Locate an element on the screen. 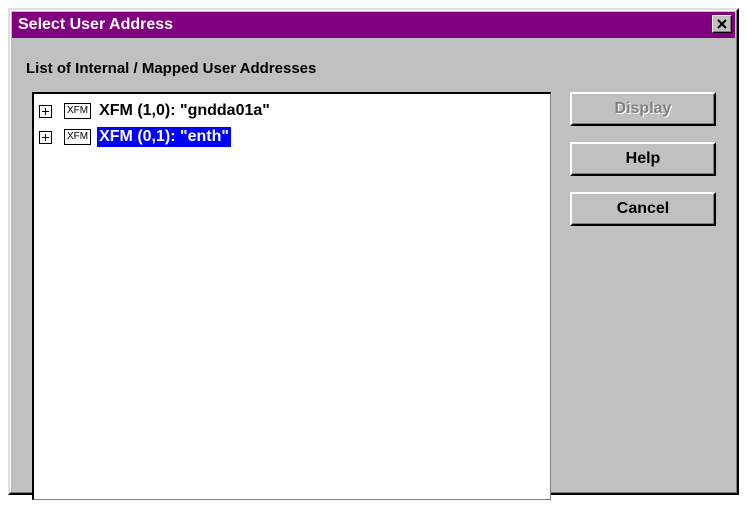 Image resolution: width=747 pixels, height=526 pixels. tree-item: XFM XFM (1,0): "gndda01a" is located at coordinates (155, 111).